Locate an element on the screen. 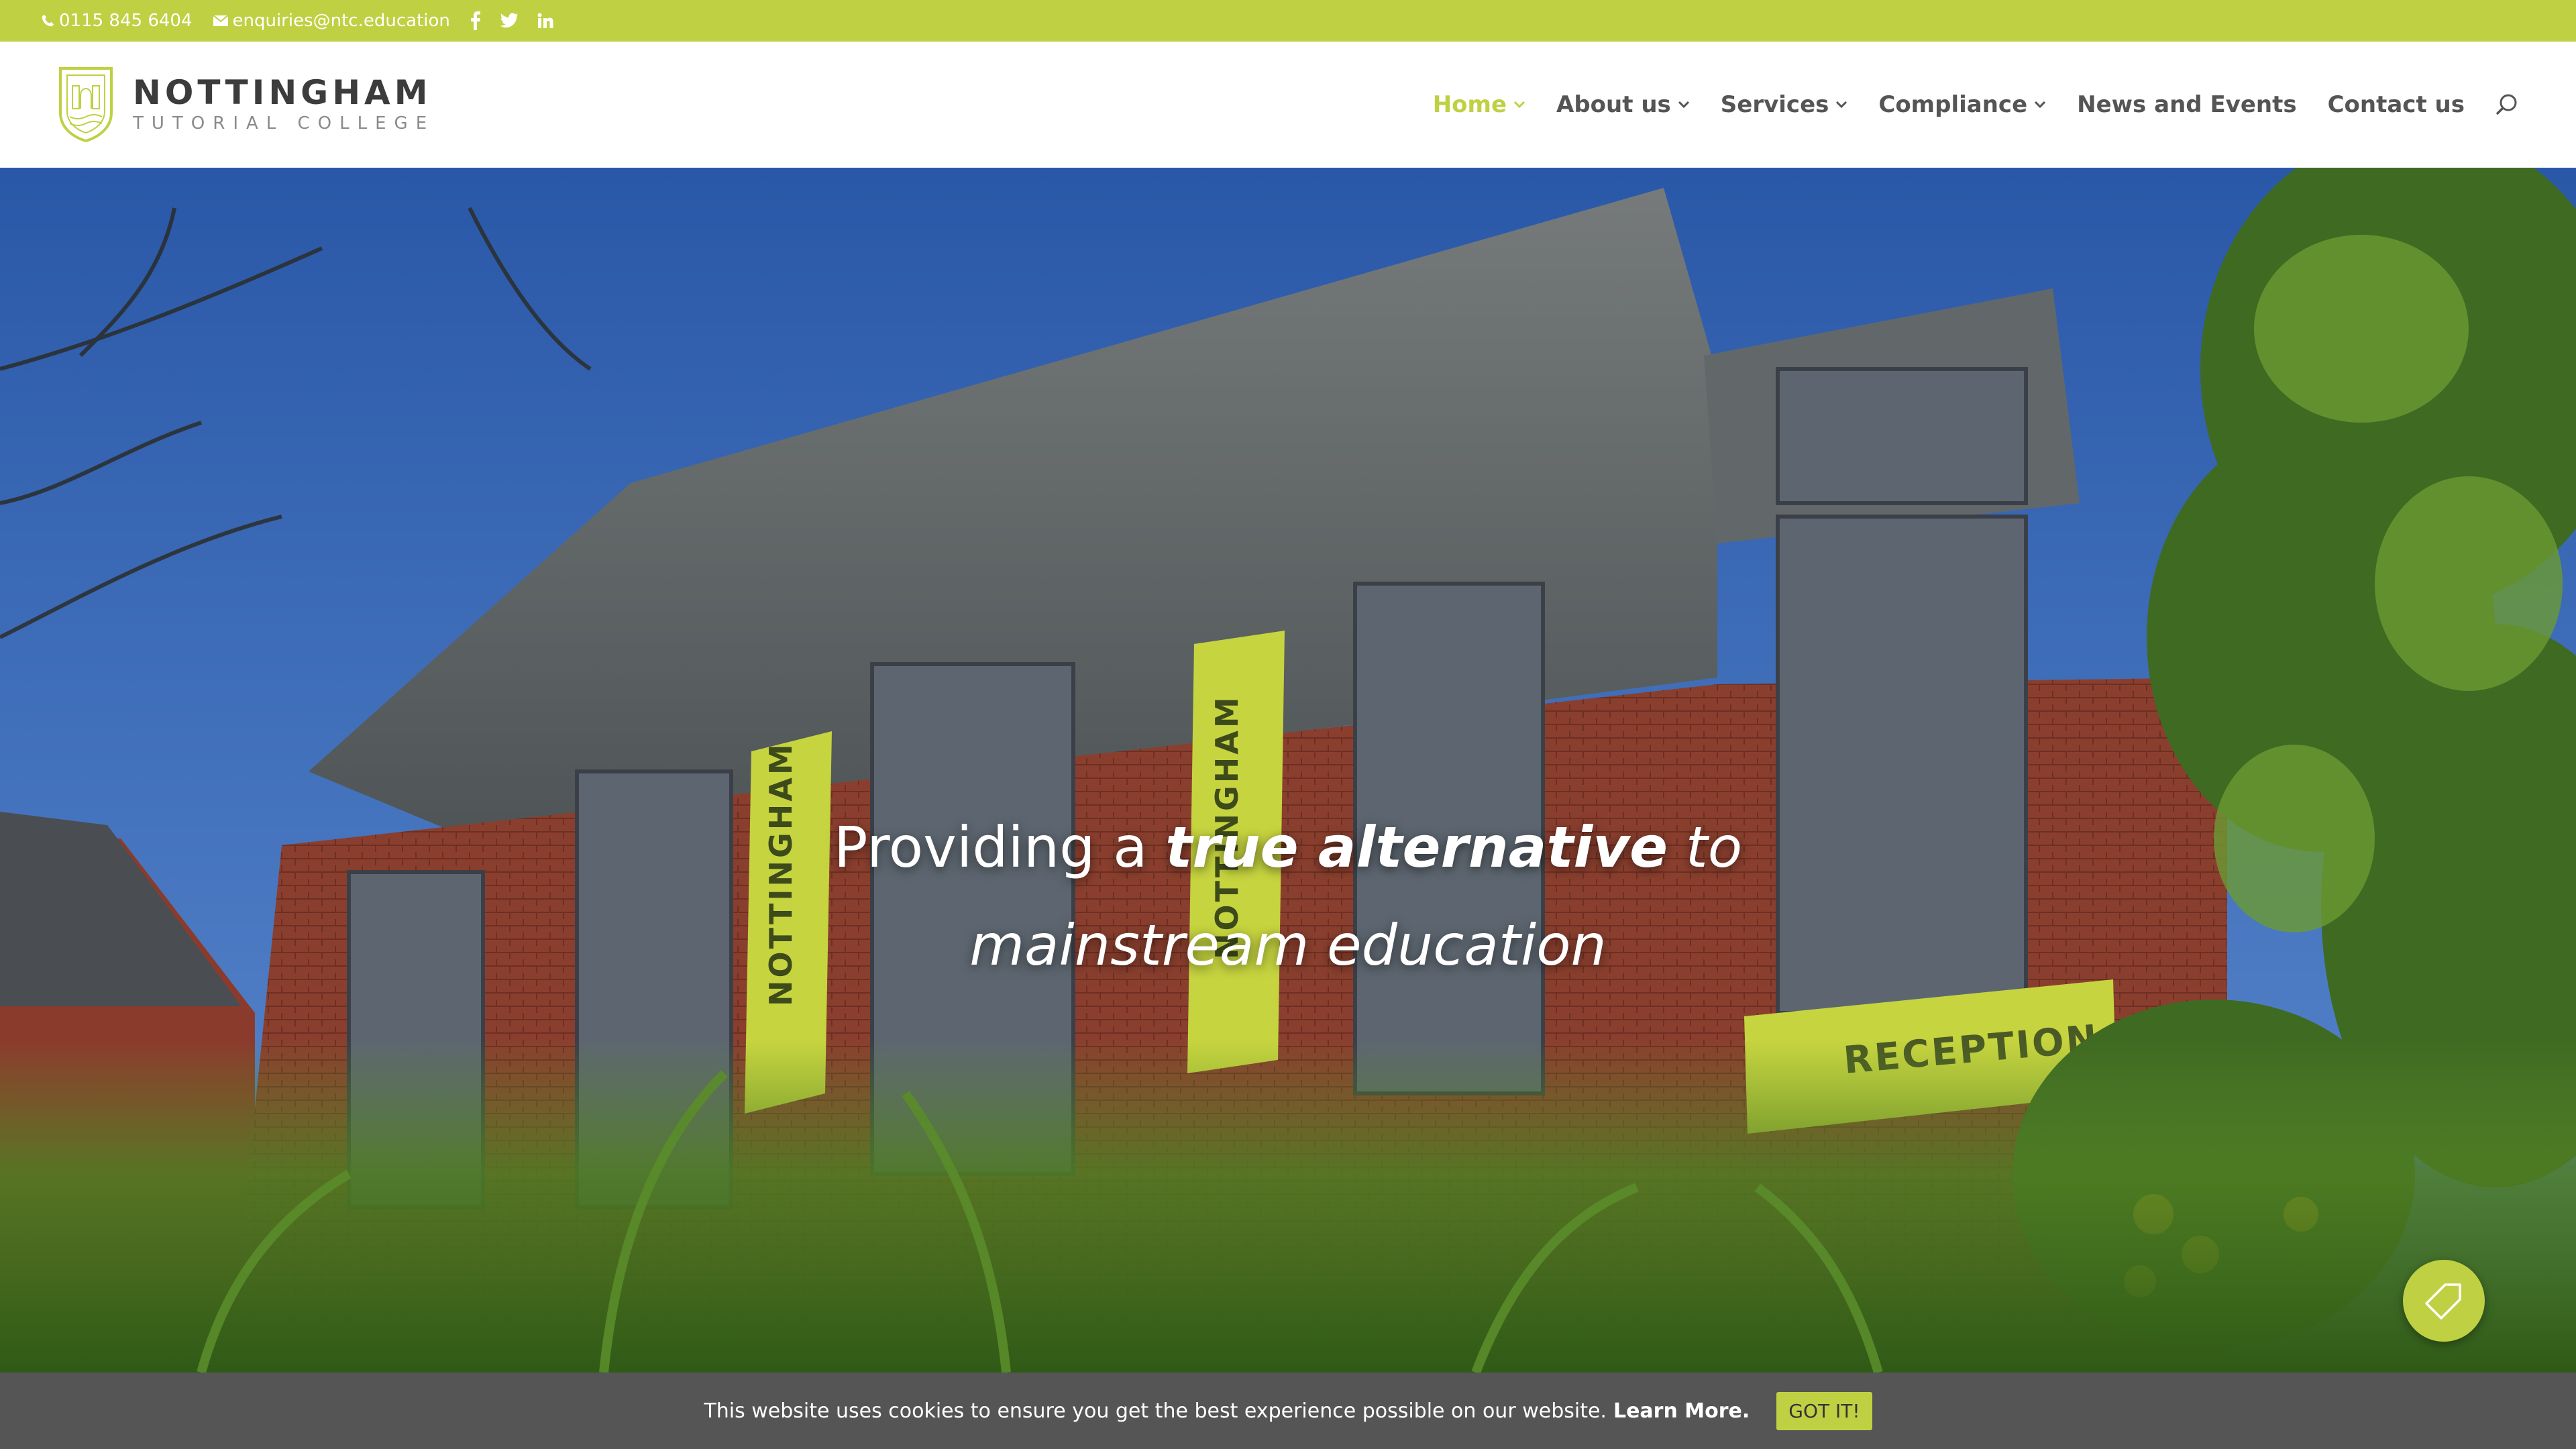 Image resolution: width=2576 pixels, height=1449 pixels. facebook-icon is located at coordinates (475, 20).